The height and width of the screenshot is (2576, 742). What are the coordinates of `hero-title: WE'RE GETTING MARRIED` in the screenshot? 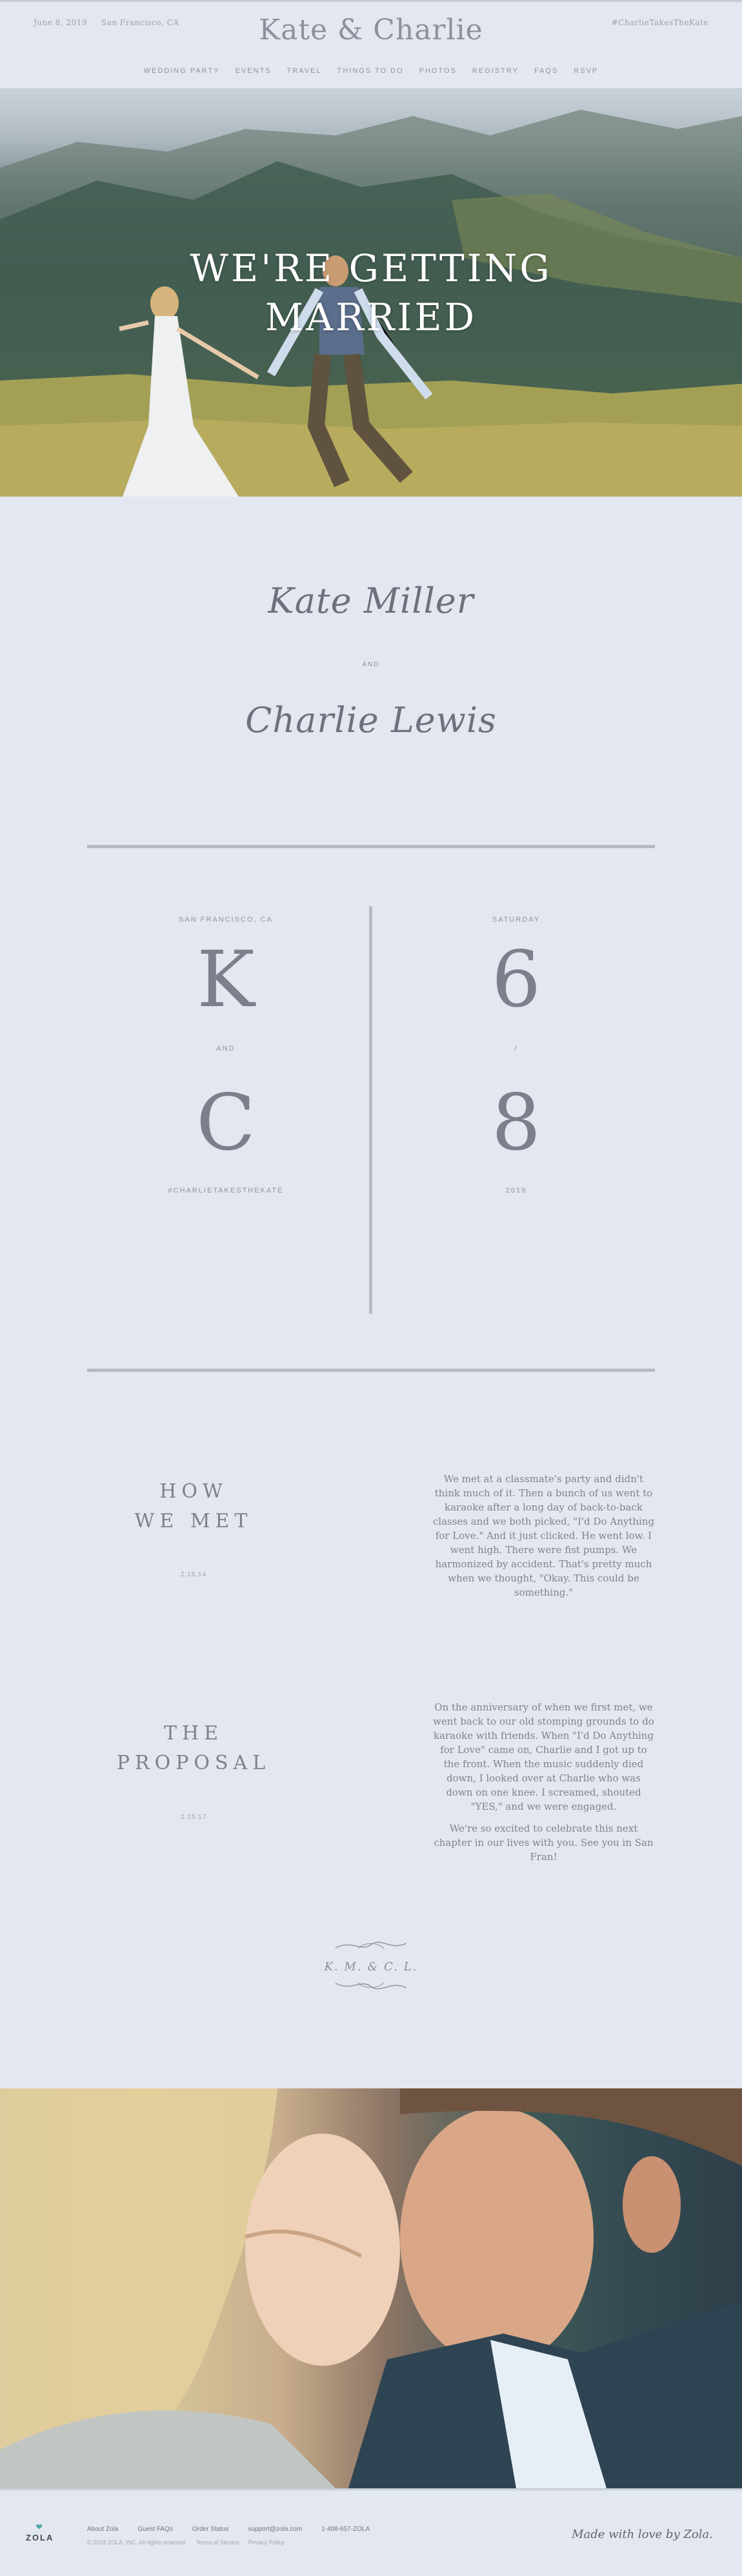 It's located at (371, 293).